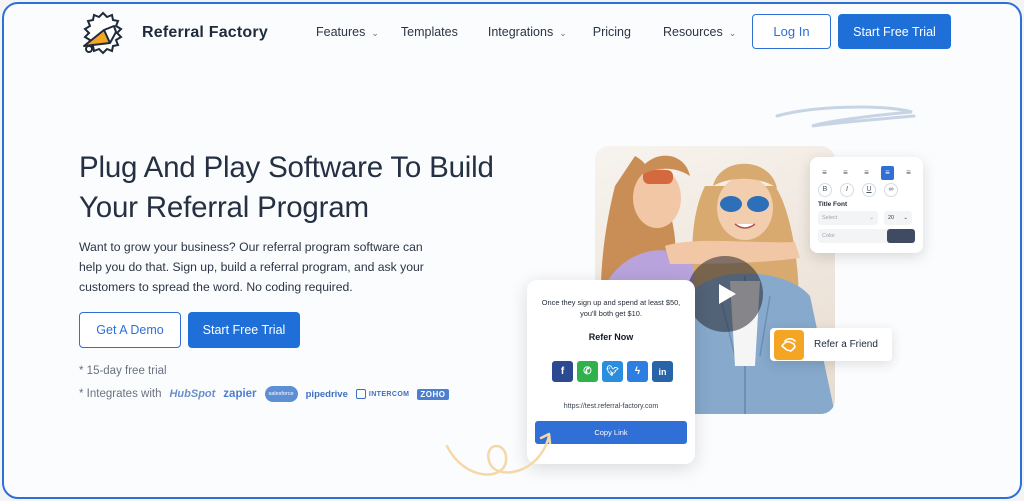 The image size is (1024, 501). I want to click on alignment-toolbar: ≡ ≡ ≡ ≡ ≡, so click(866, 172).